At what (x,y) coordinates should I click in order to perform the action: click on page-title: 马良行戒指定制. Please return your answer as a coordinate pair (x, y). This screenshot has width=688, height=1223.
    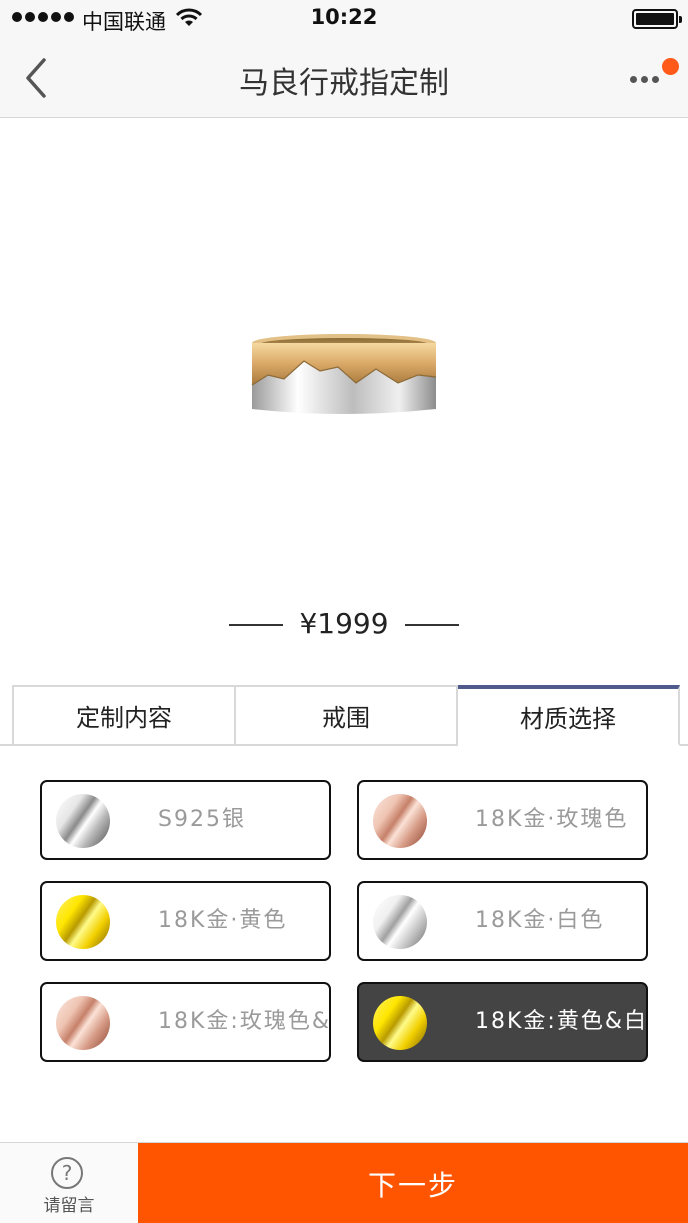
    Looking at the image, I should click on (344, 83).